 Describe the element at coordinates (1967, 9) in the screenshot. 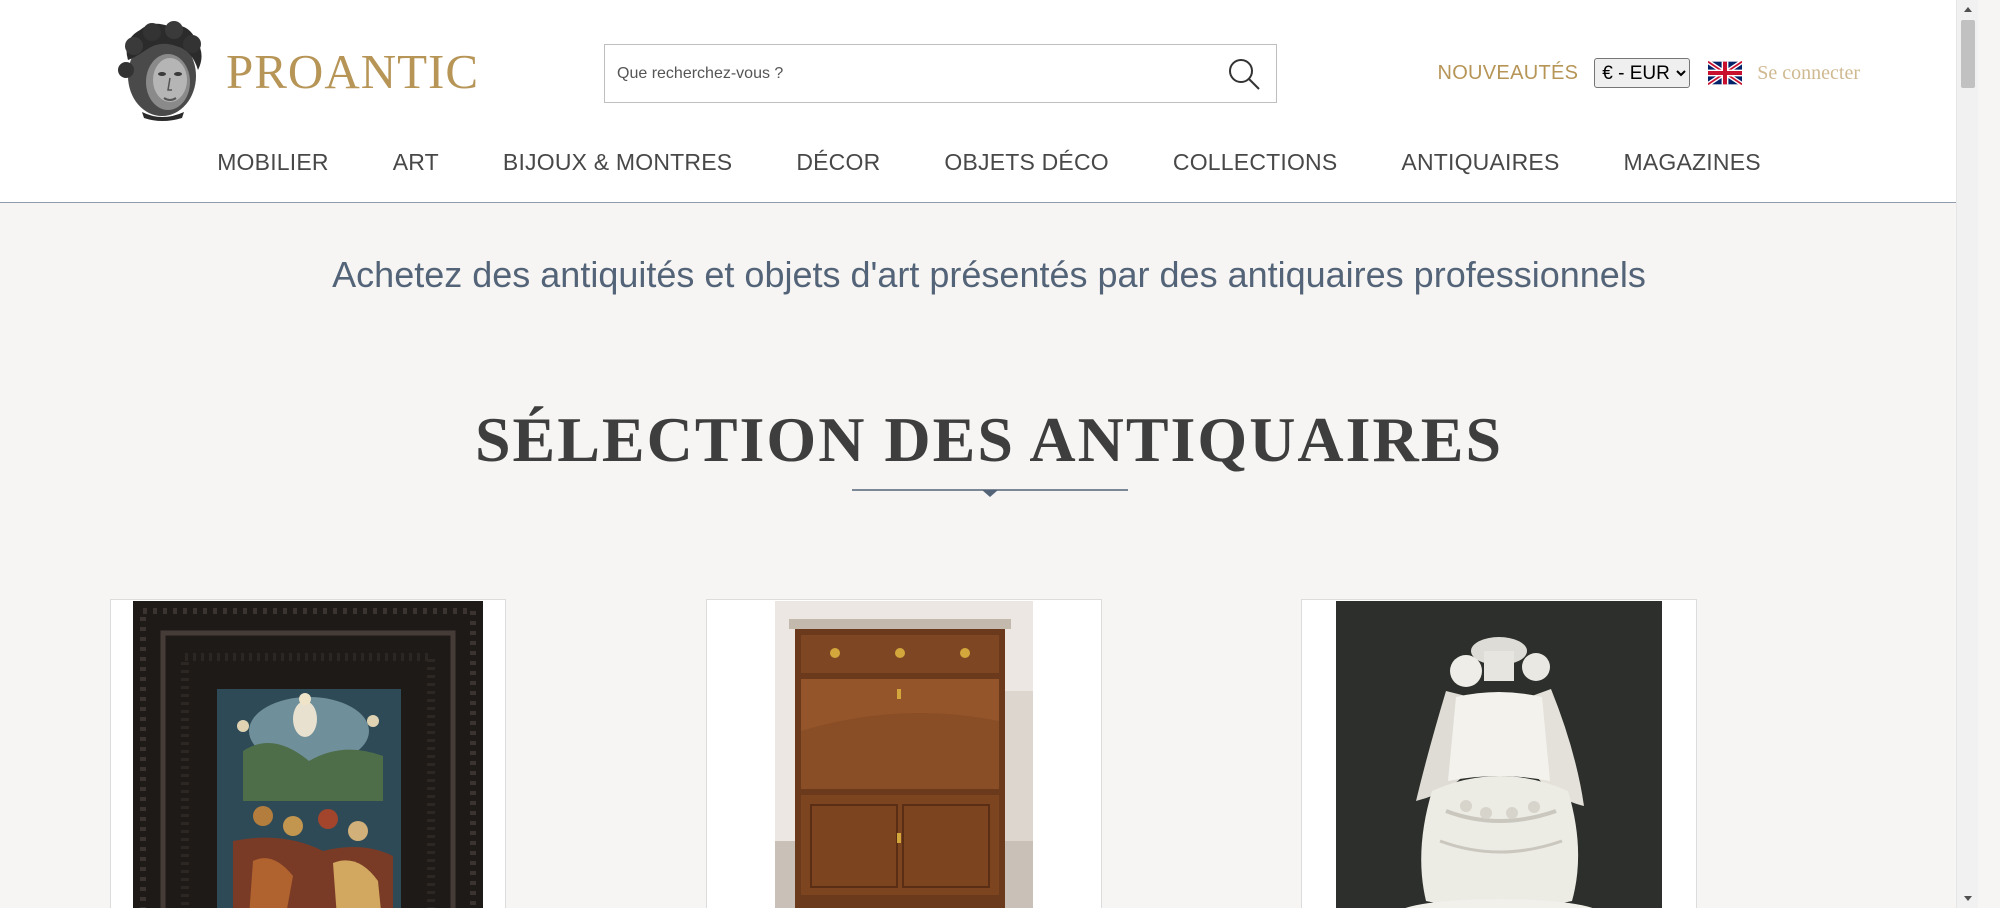

I see `scroll-up-arrow-icon` at that location.